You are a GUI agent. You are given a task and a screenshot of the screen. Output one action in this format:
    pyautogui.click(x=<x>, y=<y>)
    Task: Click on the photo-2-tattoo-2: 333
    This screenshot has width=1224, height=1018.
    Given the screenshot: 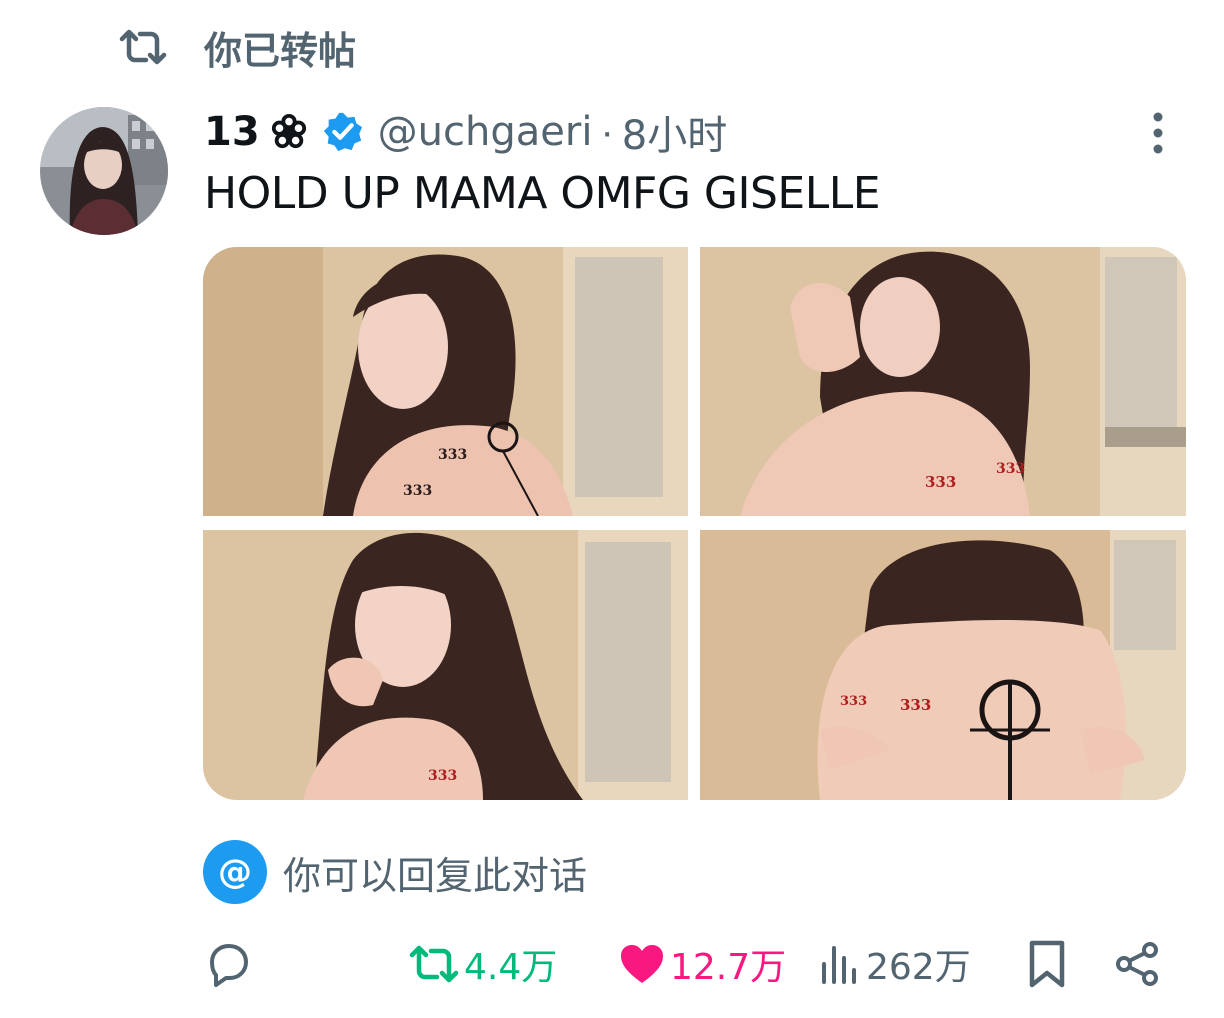 What is the action you would take?
    pyautogui.click(x=1010, y=469)
    